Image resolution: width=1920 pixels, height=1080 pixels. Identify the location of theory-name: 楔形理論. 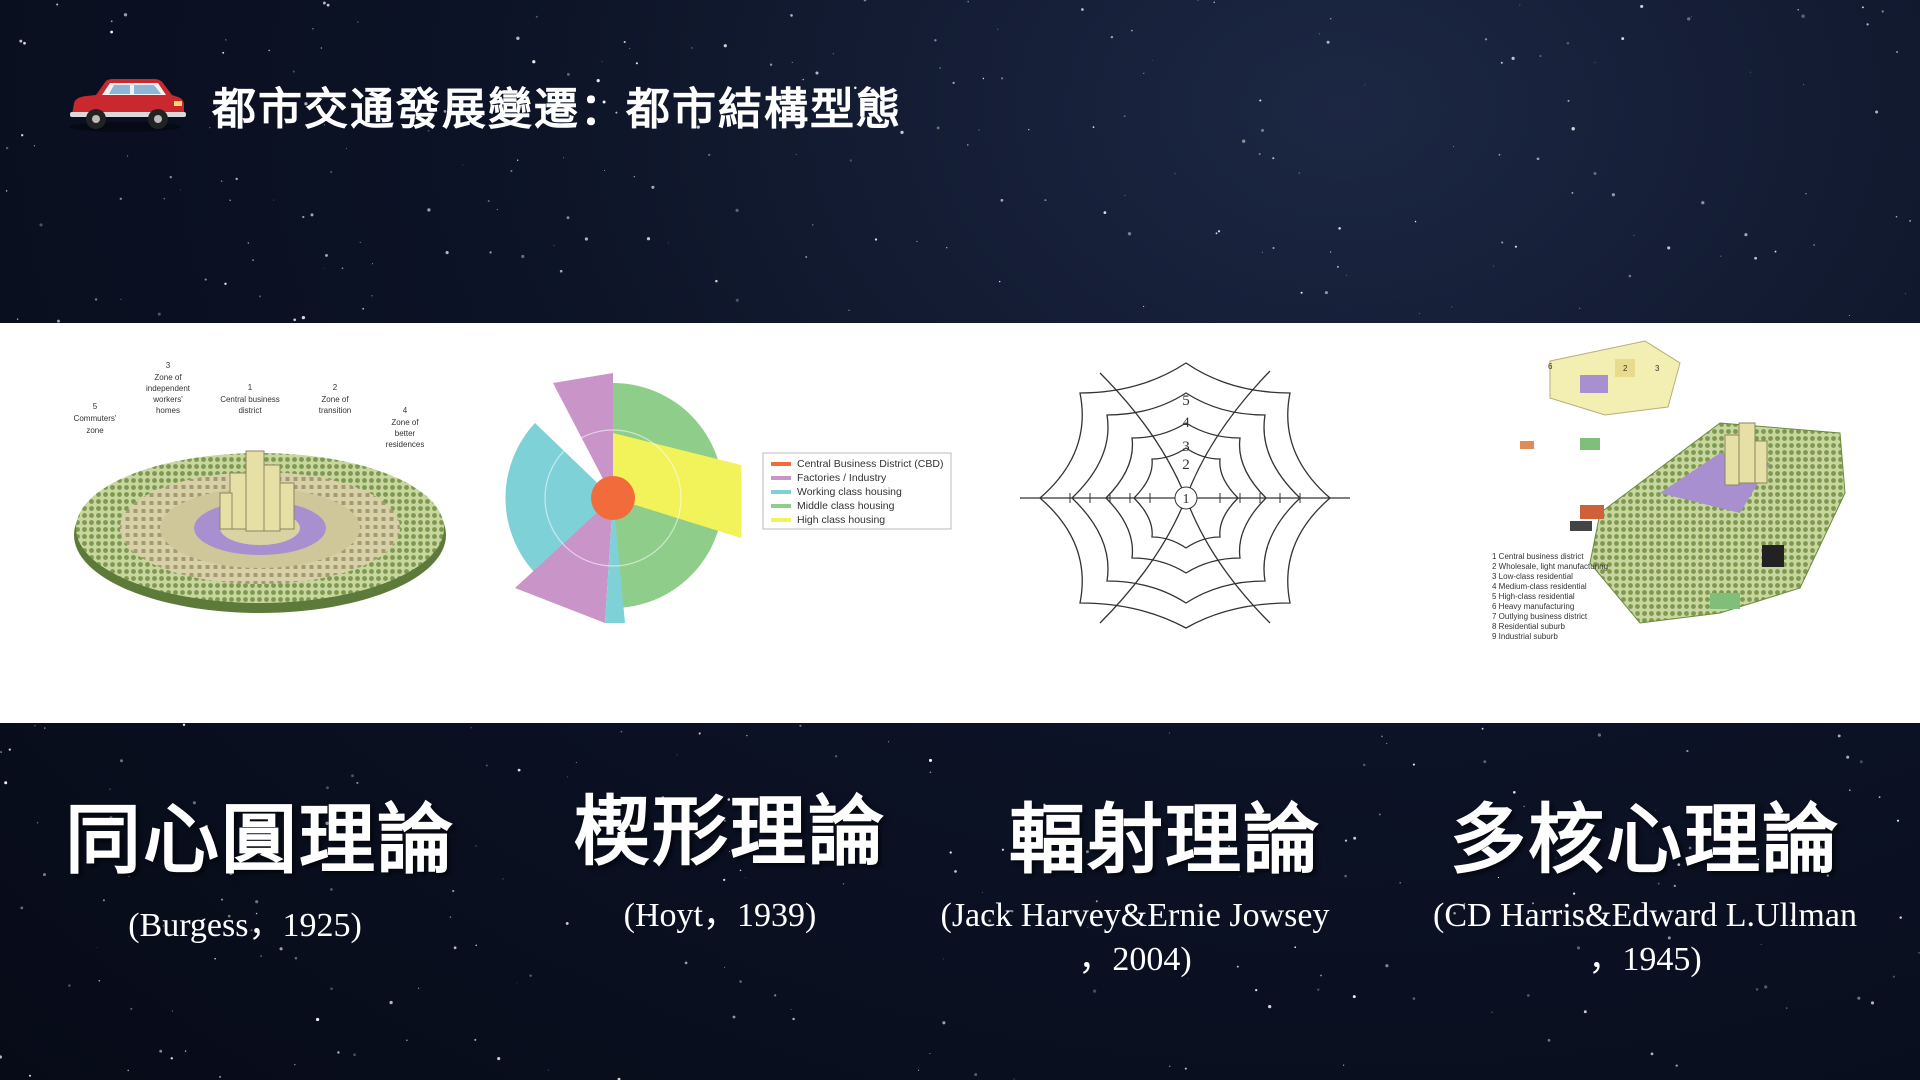
(730, 831).